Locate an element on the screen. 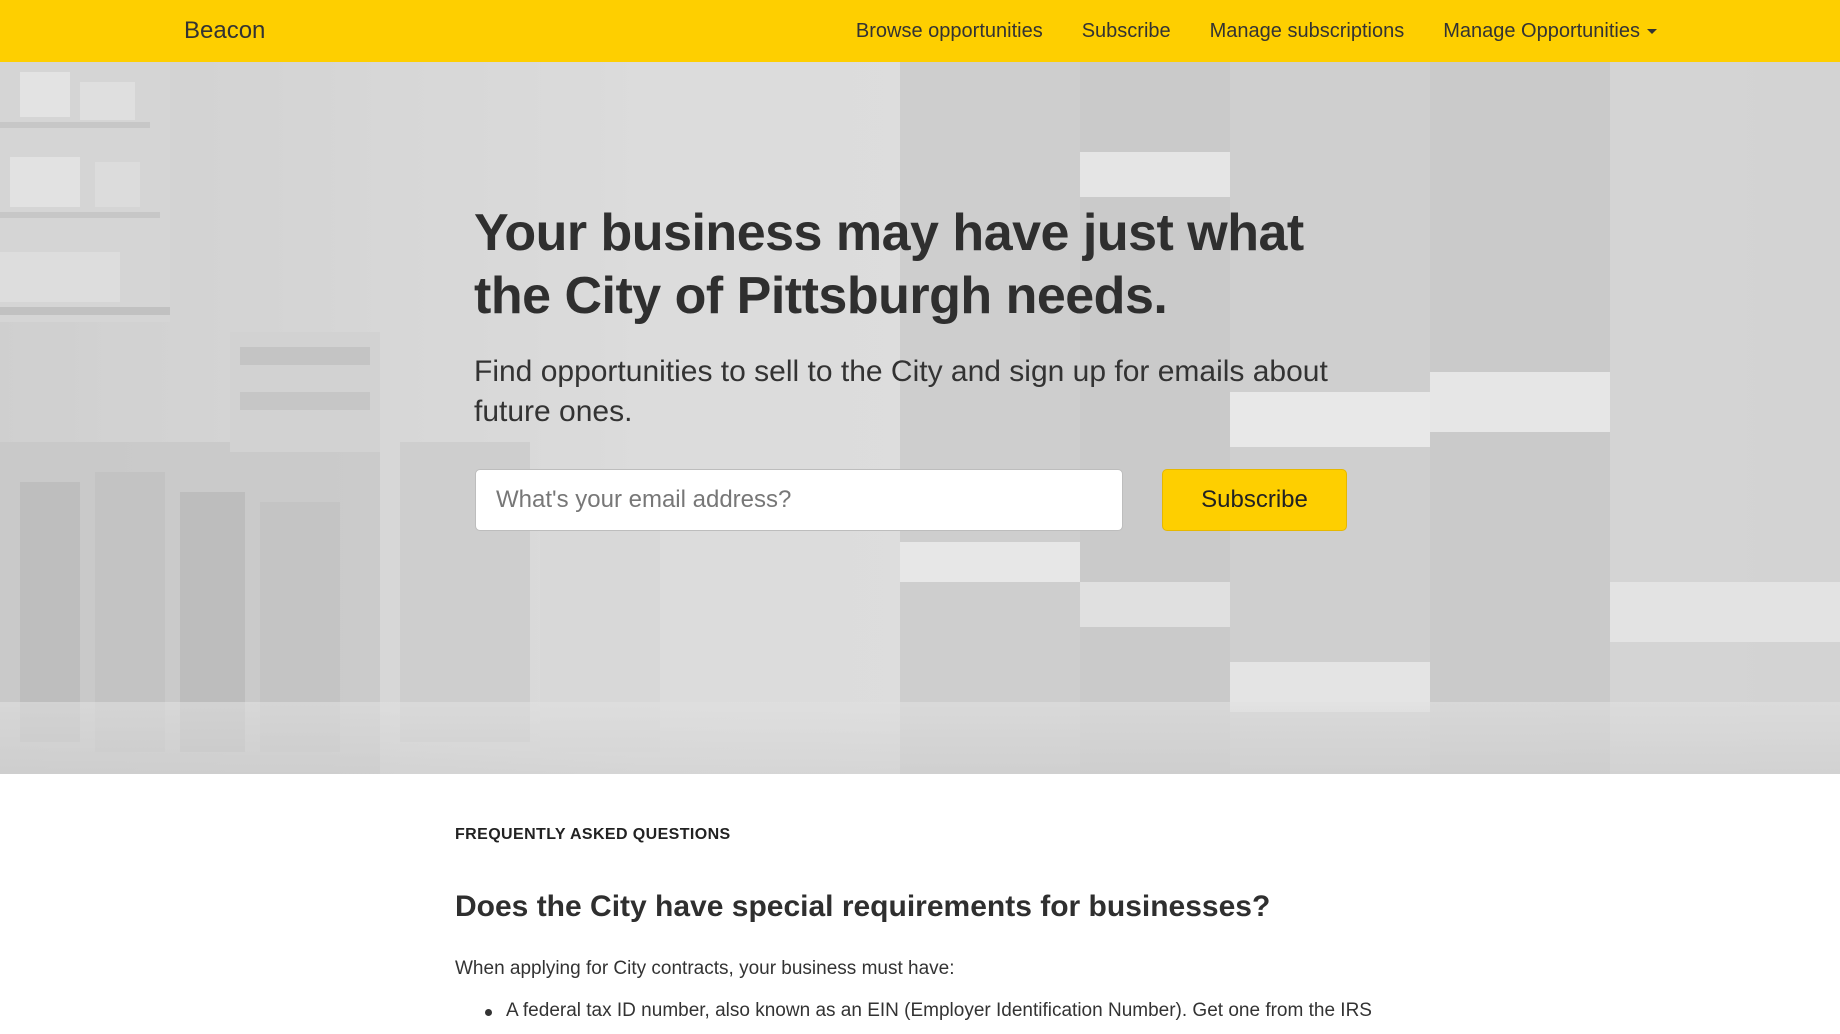 The image size is (1840, 1034). nav-link-label: Browse opportunities is located at coordinates (949, 30).